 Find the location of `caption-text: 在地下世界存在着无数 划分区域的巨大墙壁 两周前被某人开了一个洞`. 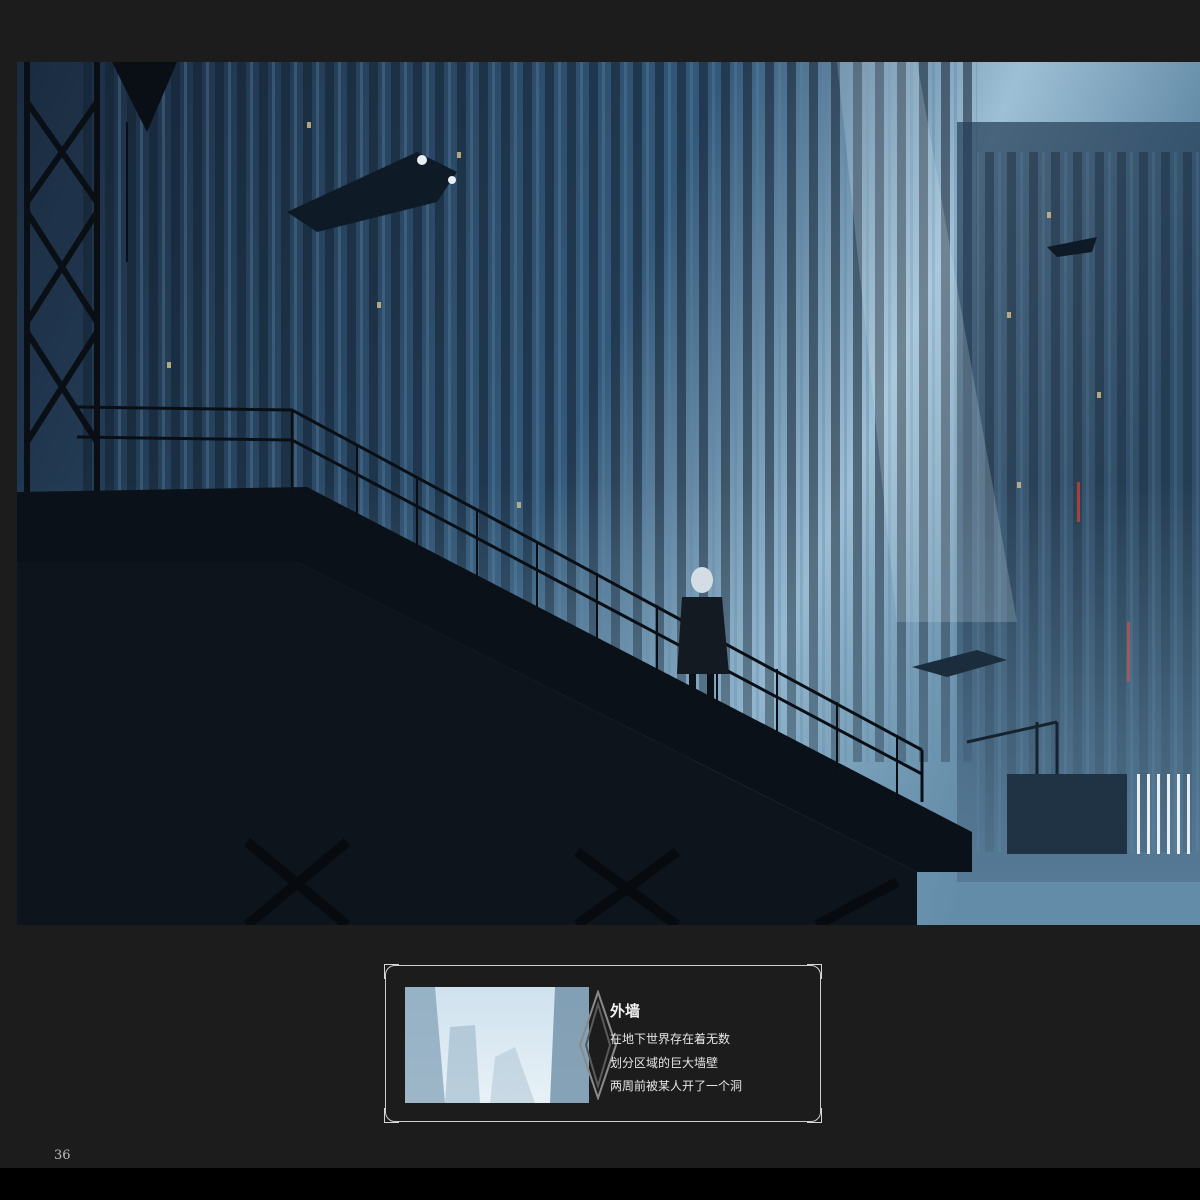

caption-text: 在地下世界存在着无数 划分区域的巨大墙壁 两周前被某人开了一个洞 is located at coordinates (676, 1063).